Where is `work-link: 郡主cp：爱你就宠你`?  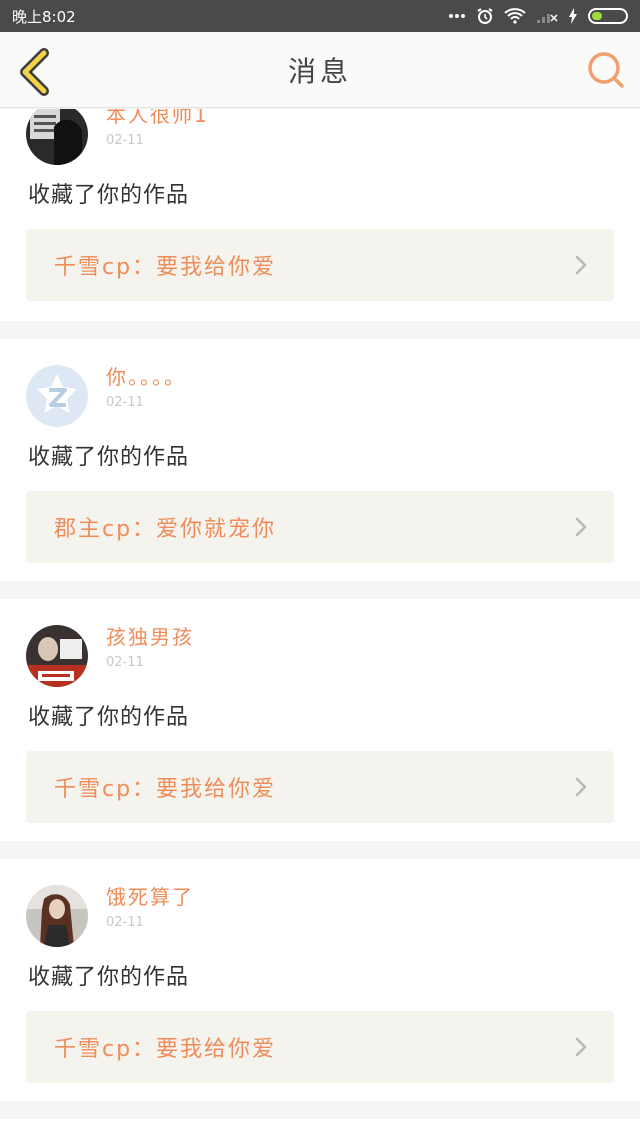
work-link: 郡主cp：爱你就宠你 is located at coordinates (320, 527).